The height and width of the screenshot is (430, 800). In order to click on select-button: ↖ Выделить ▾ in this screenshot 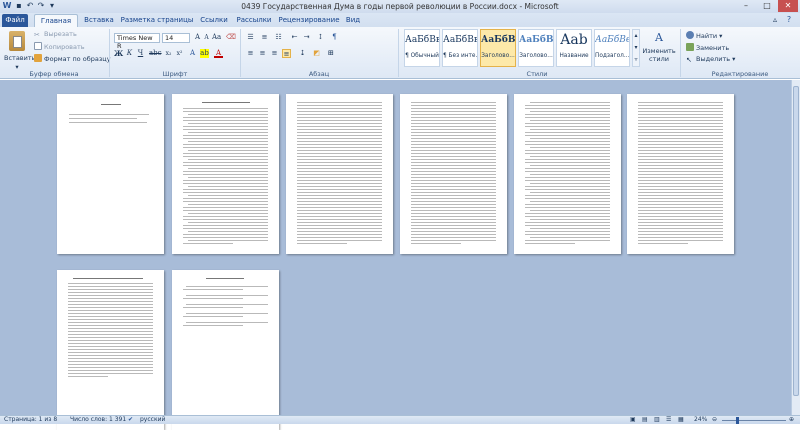, I will do `click(710, 59)`.